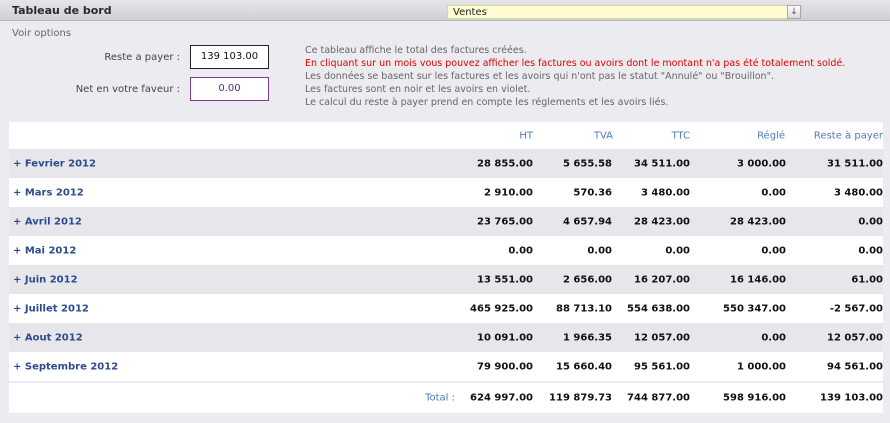  What do you see at coordinates (867, 279) in the screenshot?
I see `cell-reste: 61.00` at bounding box center [867, 279].